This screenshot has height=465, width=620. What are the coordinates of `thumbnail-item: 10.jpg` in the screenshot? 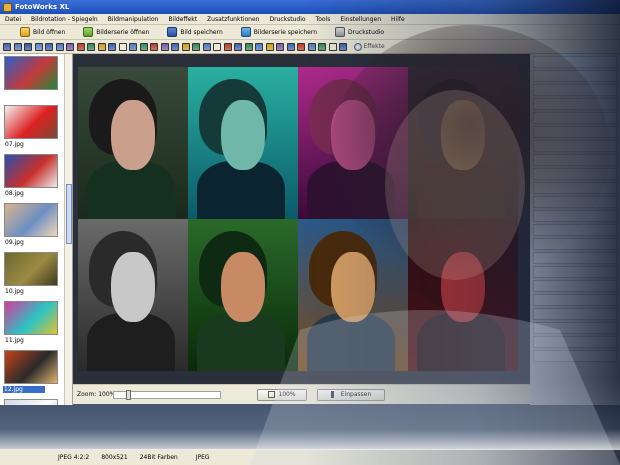 It's located at (32, 272).